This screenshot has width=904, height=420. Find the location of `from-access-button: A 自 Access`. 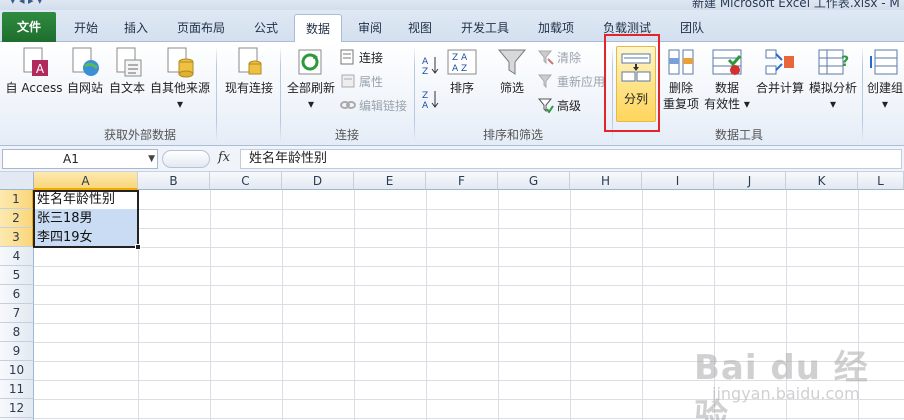

from-access-button: A 自 Access is located at coordinates (34, 71).